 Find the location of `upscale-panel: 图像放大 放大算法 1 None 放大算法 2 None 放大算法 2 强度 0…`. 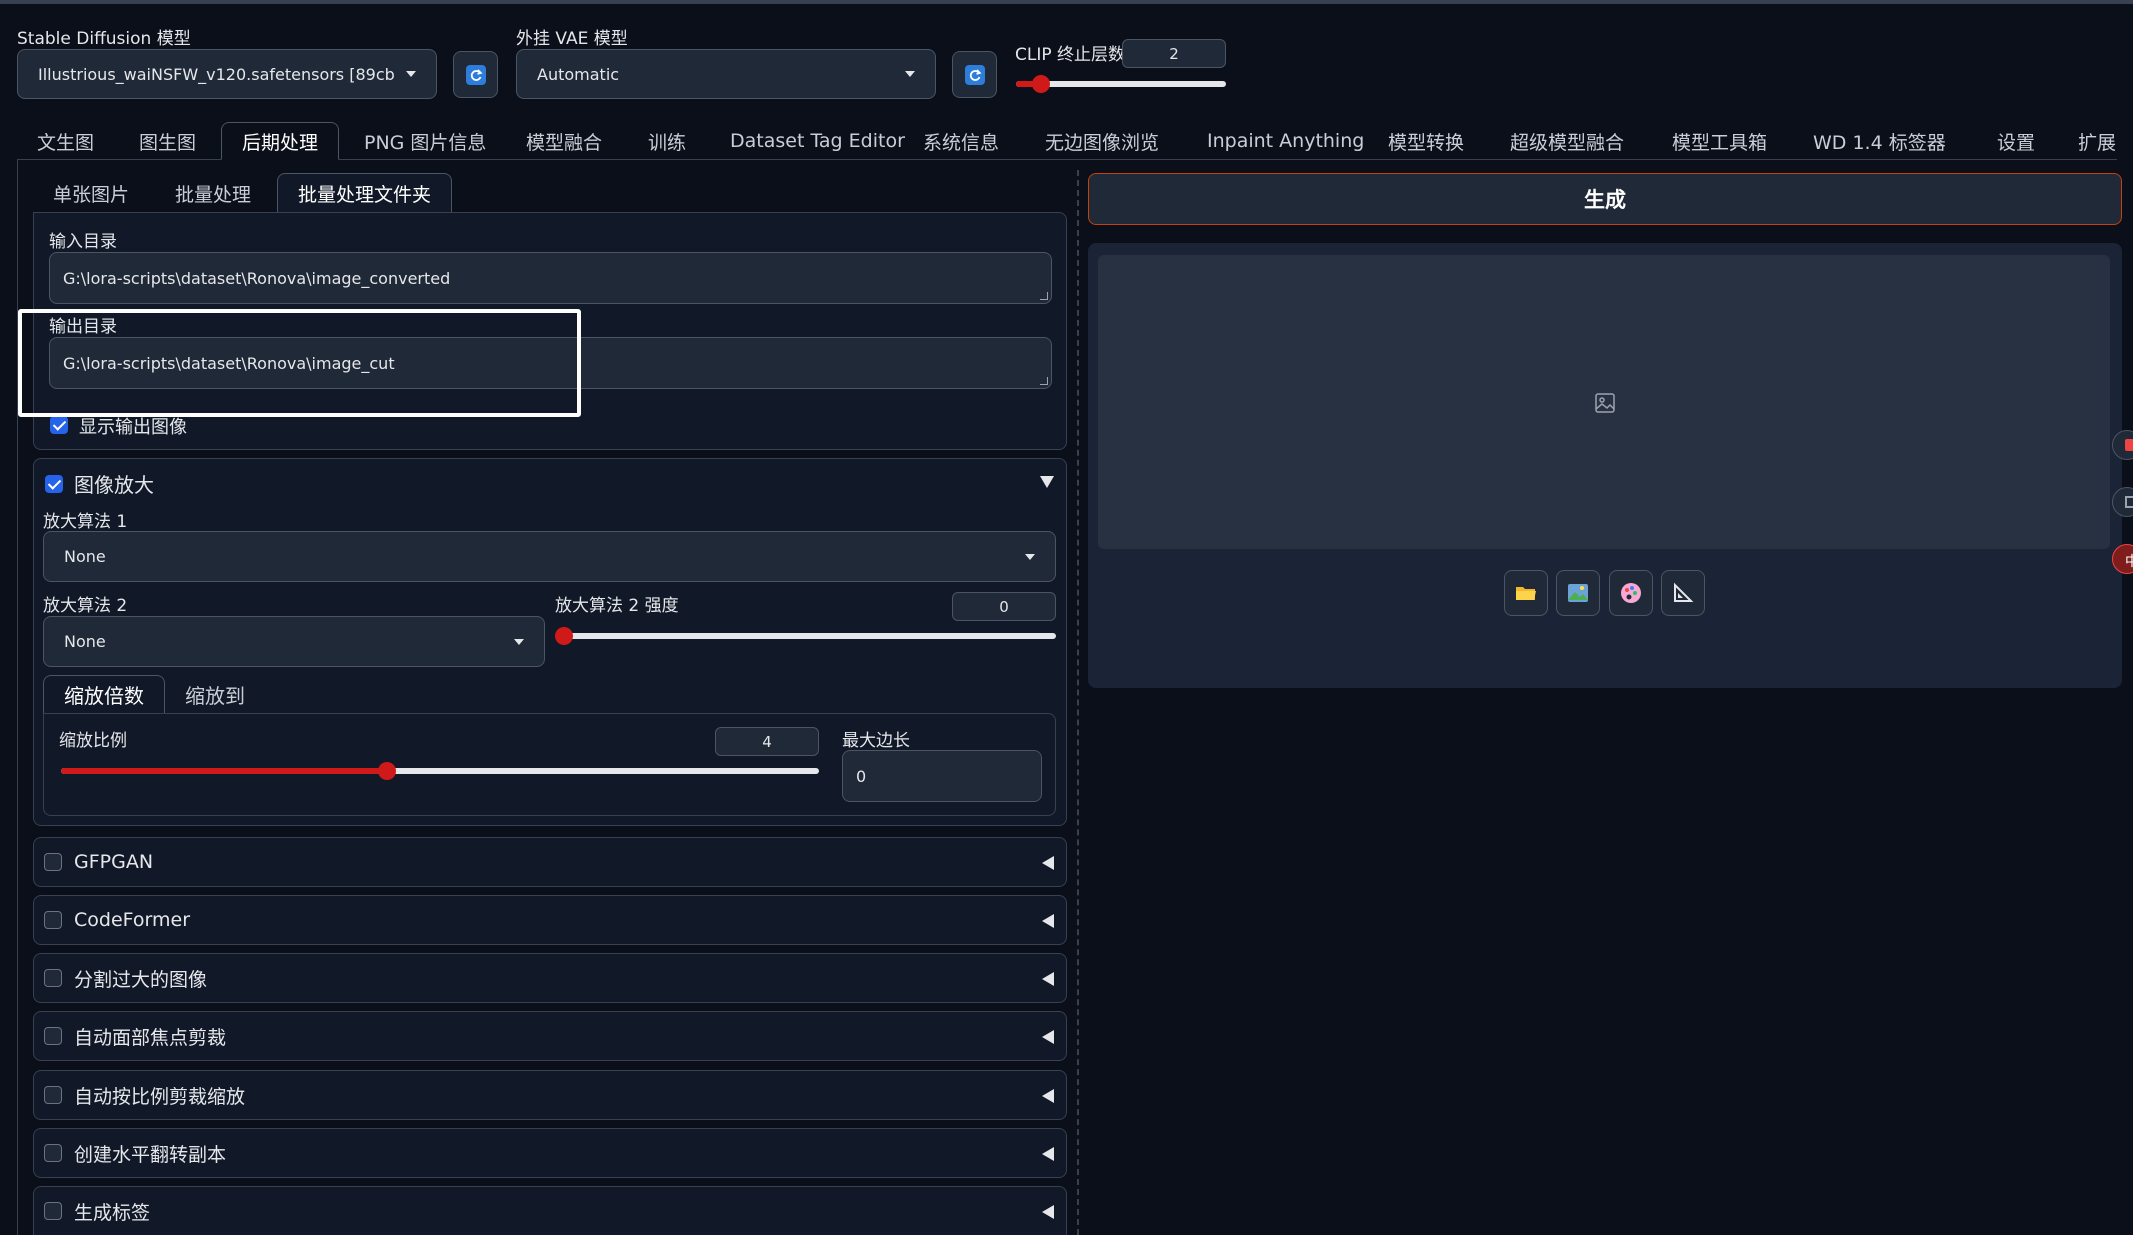

upscale-panel: 图像放大 放大算法 1 None 放大算法 2 None 放大算法 2 强度 0… is located at coordinates (550, 642).